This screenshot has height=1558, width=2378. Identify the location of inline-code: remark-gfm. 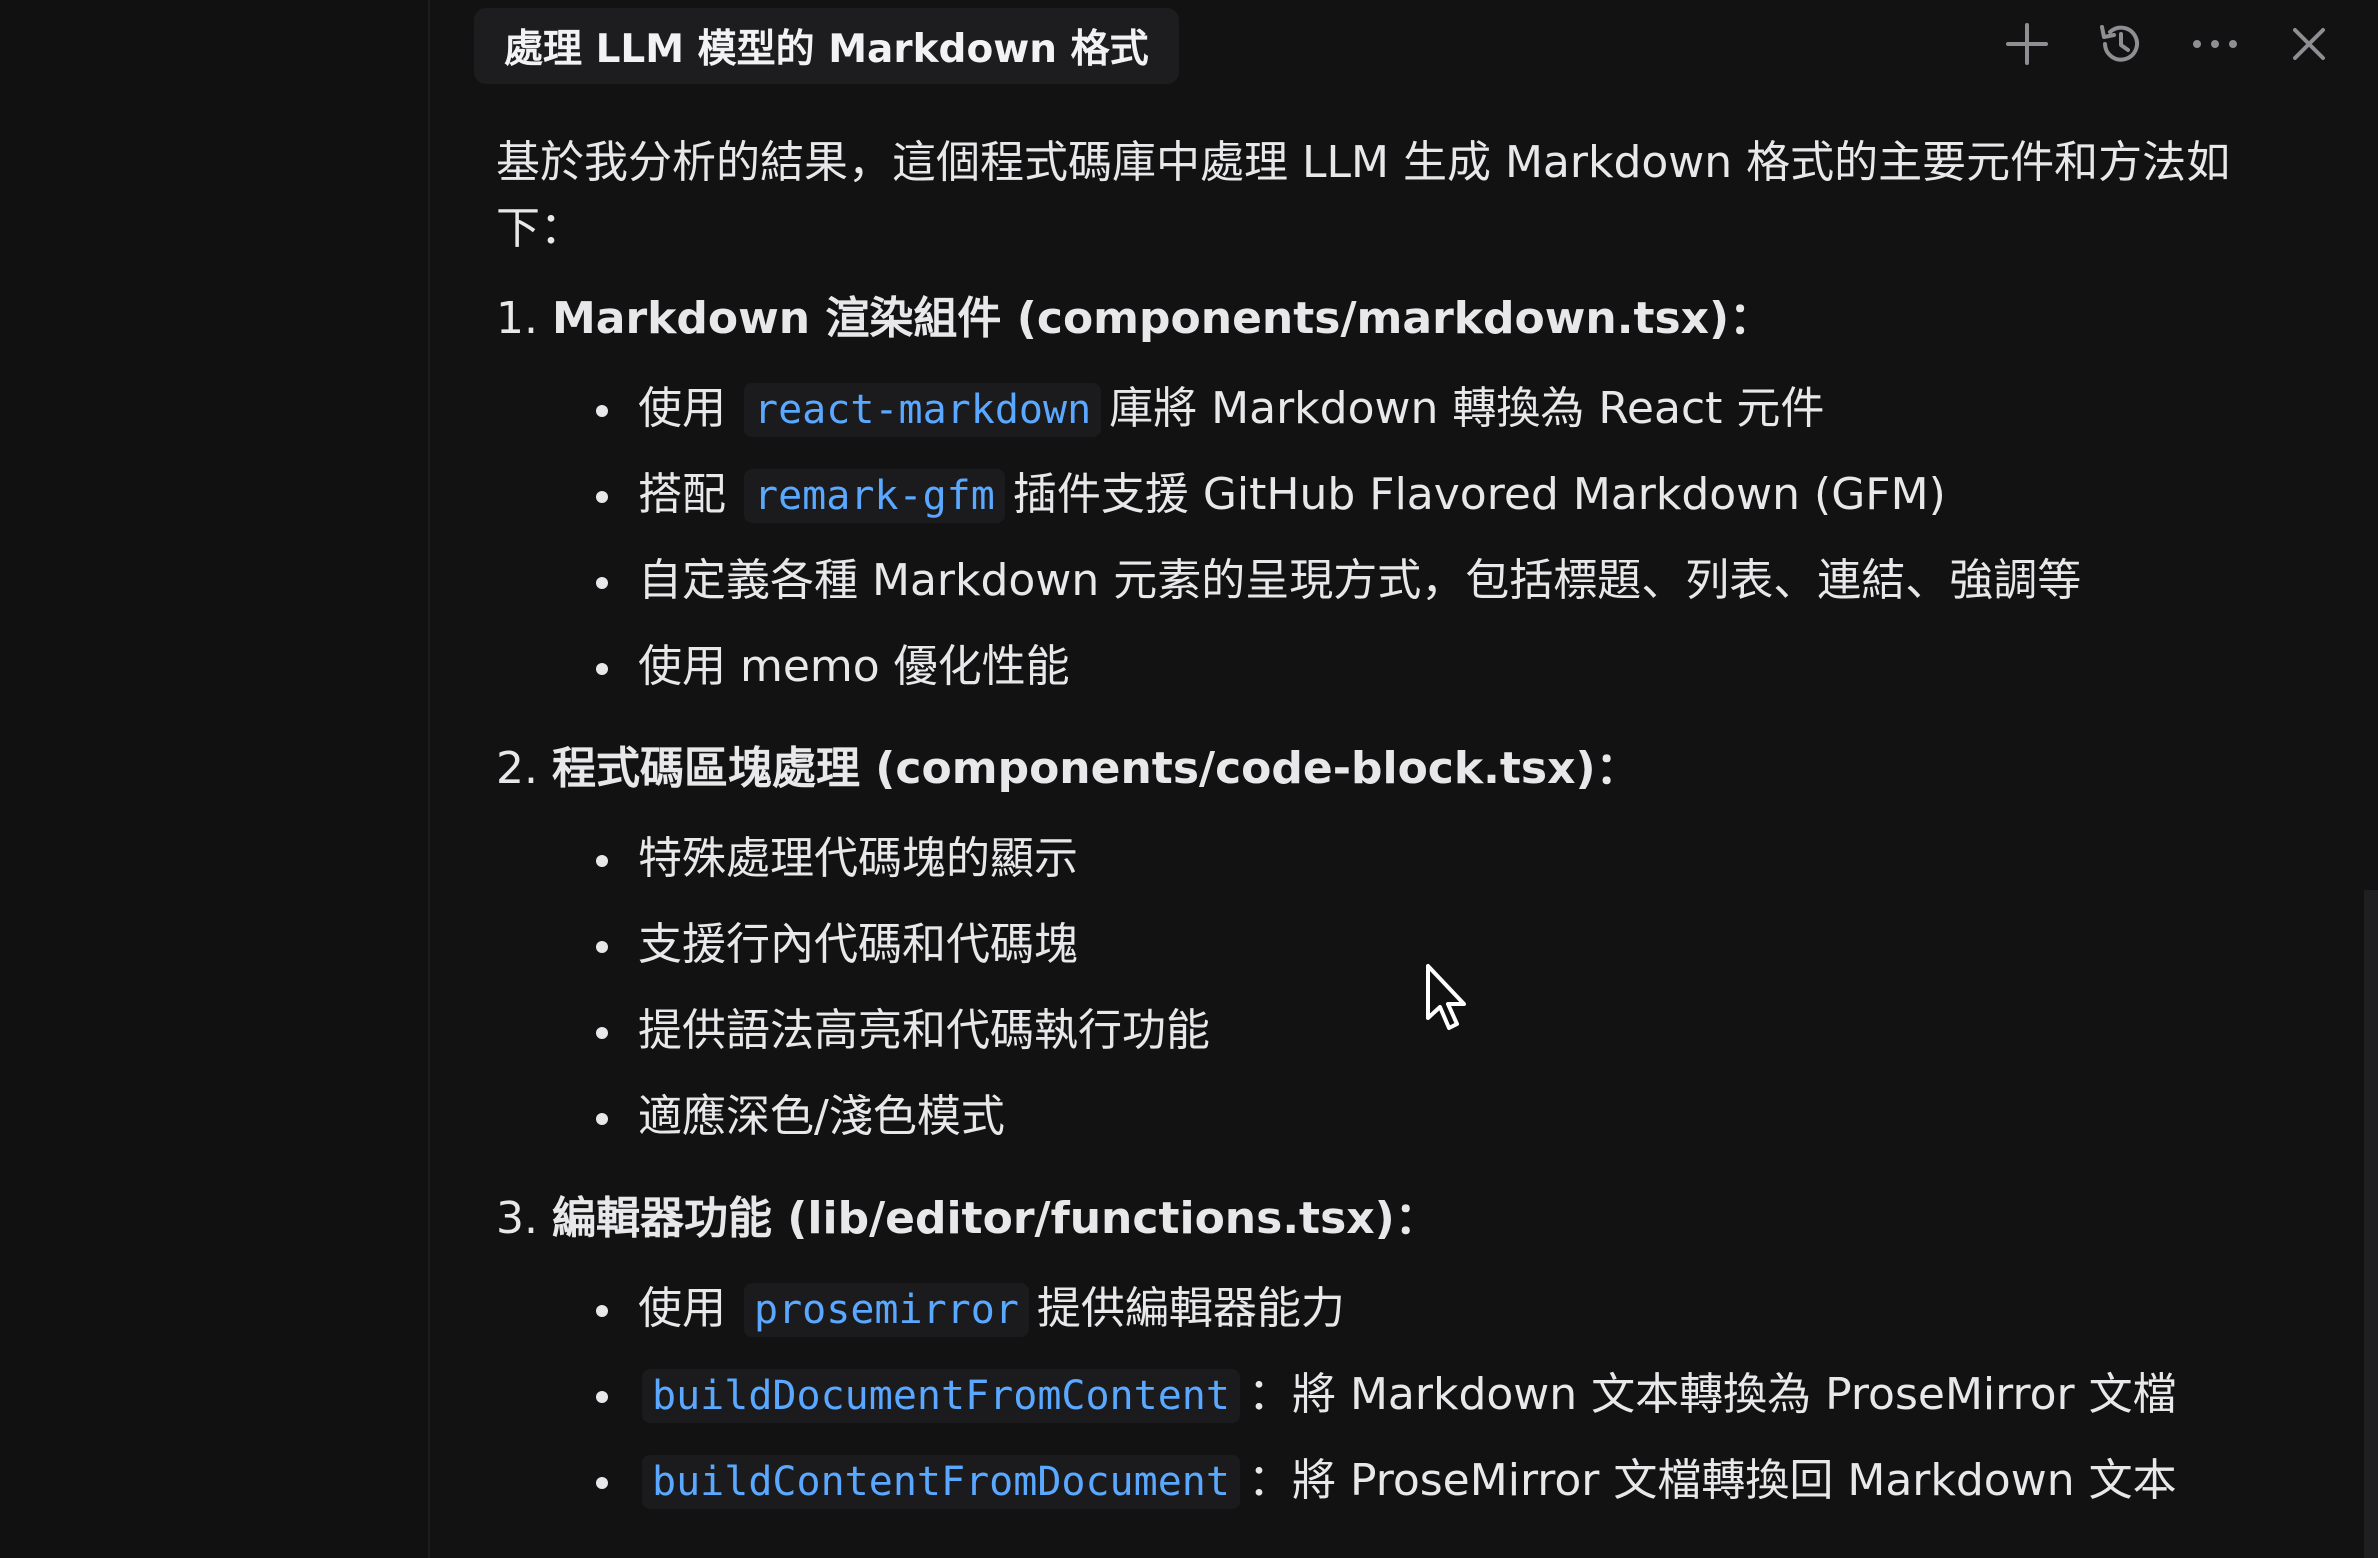
(874, 496).